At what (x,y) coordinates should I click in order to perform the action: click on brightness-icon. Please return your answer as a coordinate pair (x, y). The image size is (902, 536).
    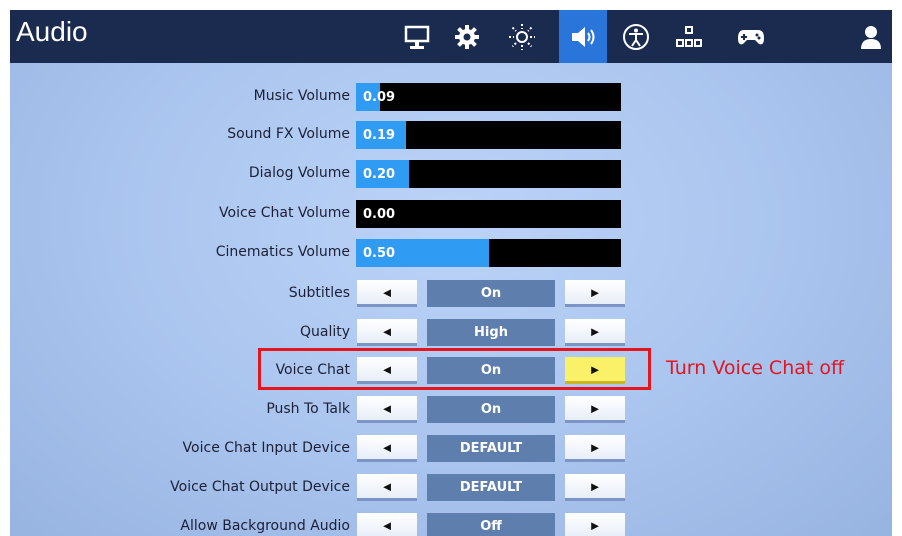
    Looking at the image, I should click on (522, 36).